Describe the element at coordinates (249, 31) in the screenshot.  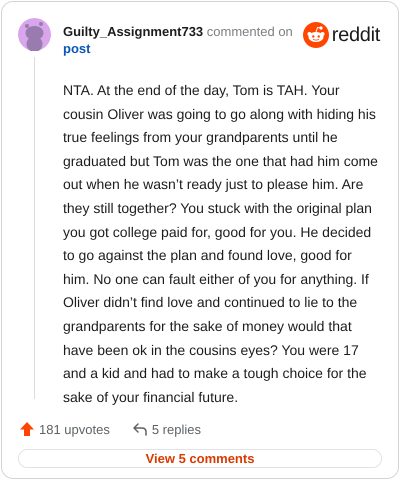
I see `action-text: commented on` at that location.